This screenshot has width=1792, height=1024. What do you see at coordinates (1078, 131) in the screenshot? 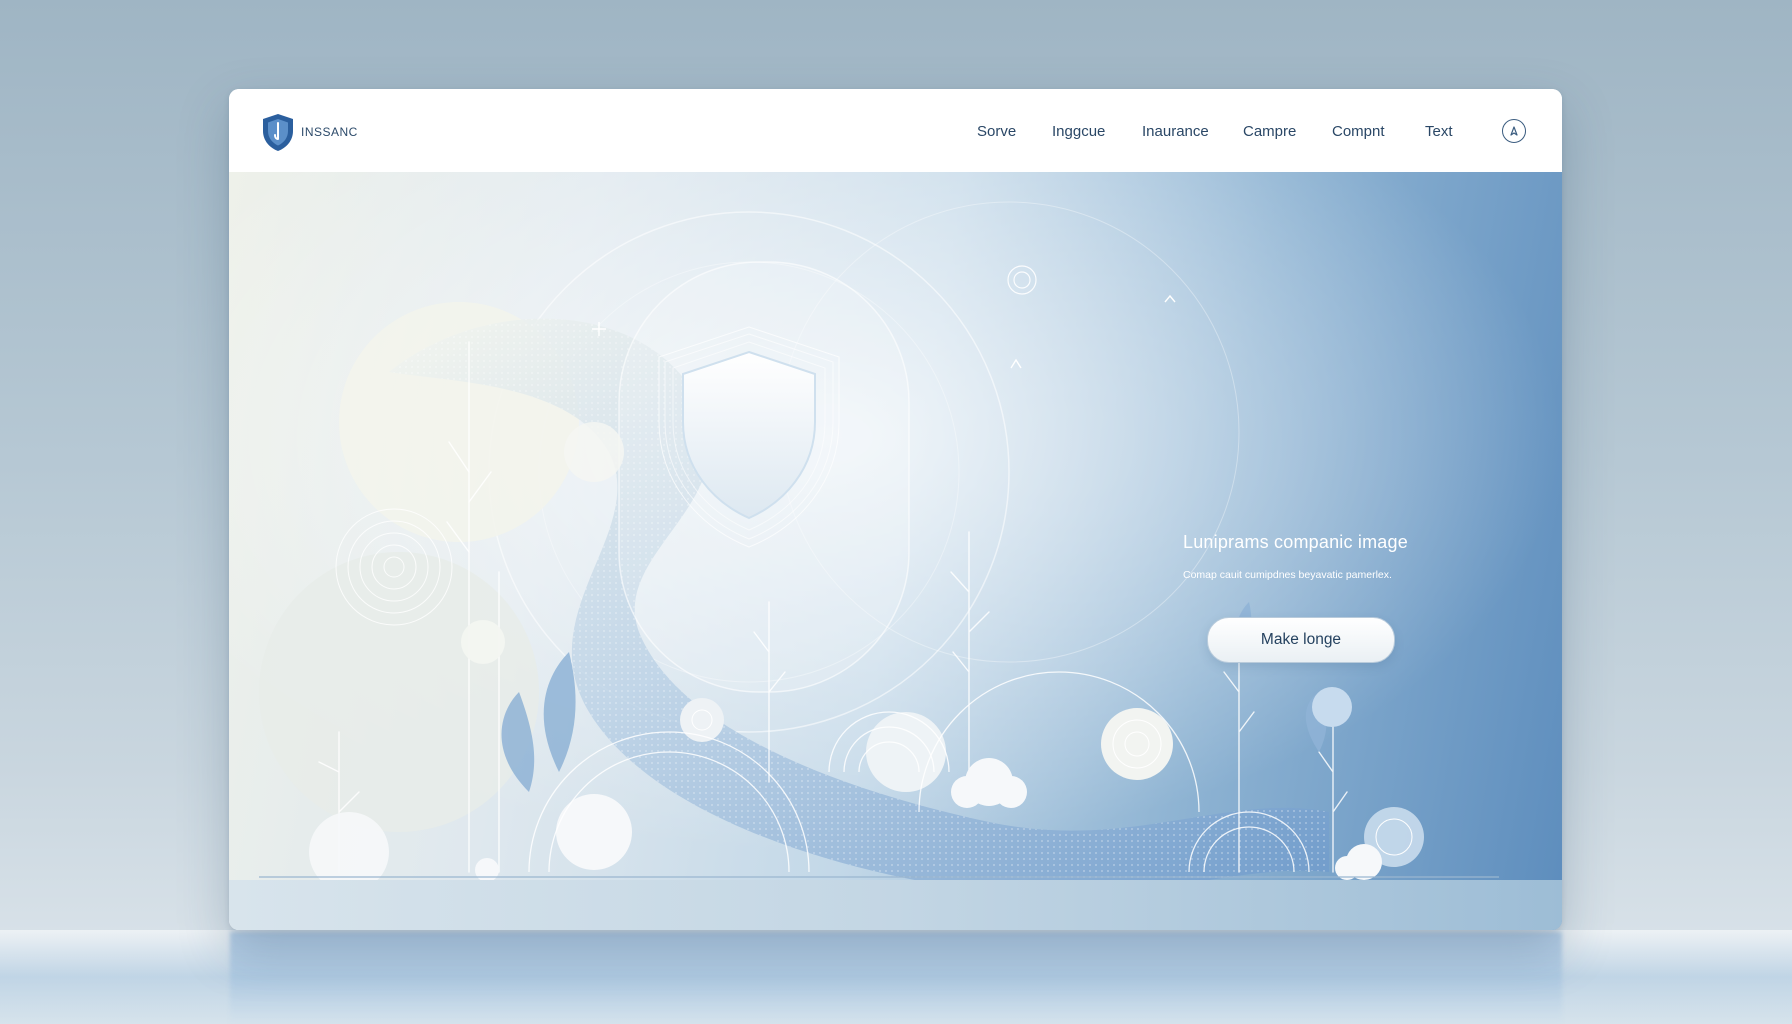
I see `nav-item-inggcue: Inggcue` at bounding box center [1078, 131].